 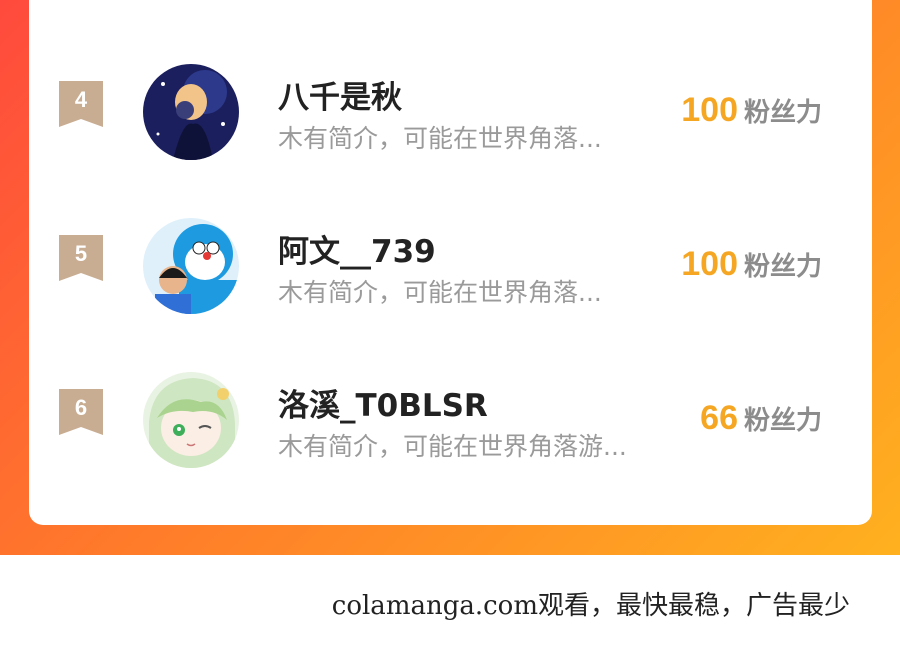 I want to click on ranking-row: 5 阿文__739 木有简介，可能在世界角落... 100 粉丝力, so click(x=450, y=268).